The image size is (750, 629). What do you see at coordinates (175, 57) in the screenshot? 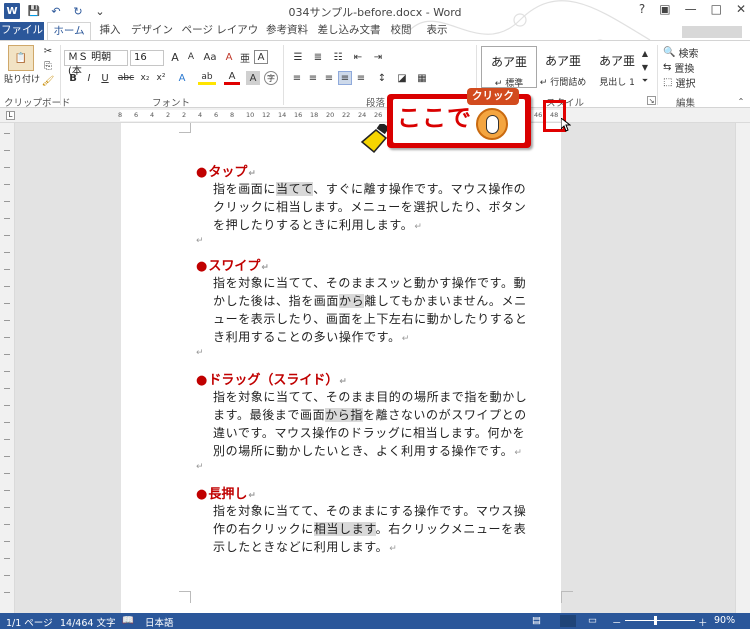
I see `grow-font-icon: A` at bounding box center [175, 57].